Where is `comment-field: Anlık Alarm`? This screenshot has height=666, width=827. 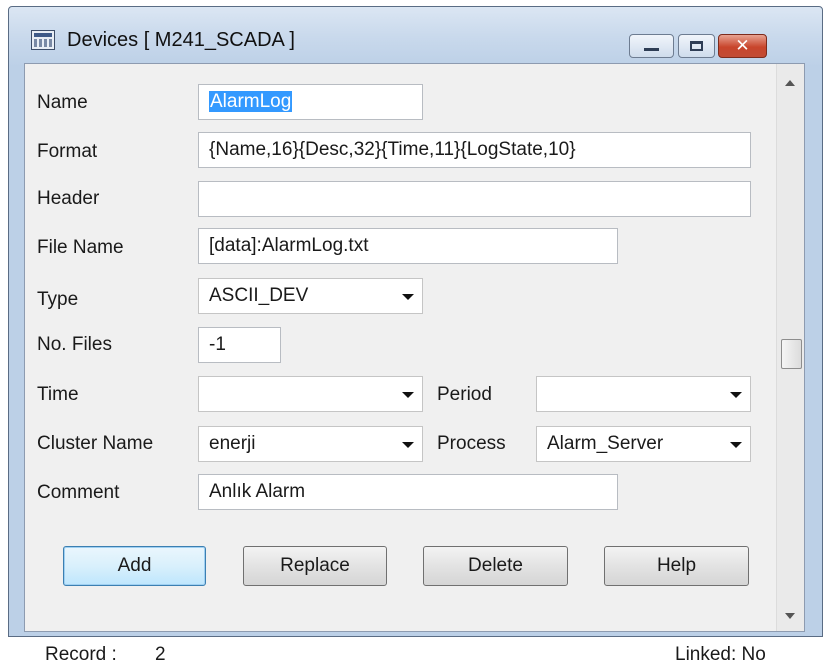 comment-field: Anlık Alarm is located at coordinates (408, 492).